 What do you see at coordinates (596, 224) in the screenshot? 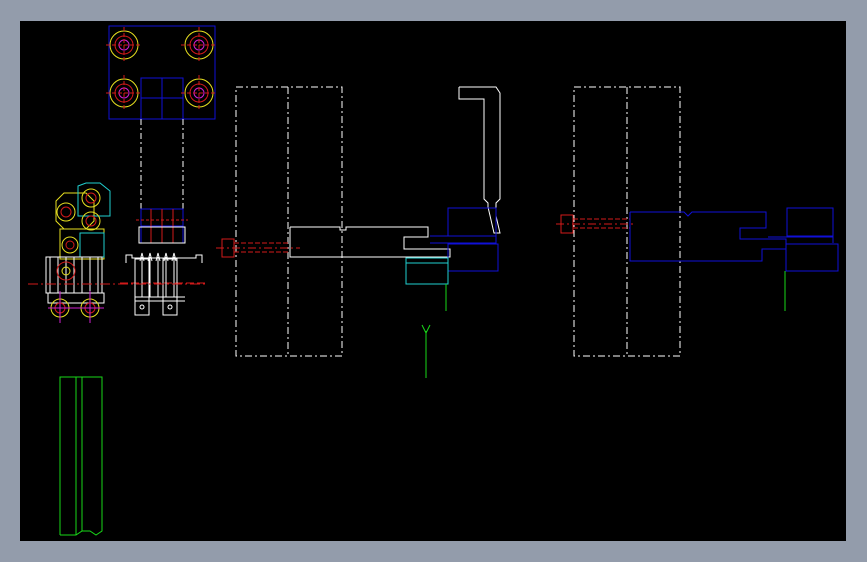
I see `right-bolt` at bounding box center [596, 224].